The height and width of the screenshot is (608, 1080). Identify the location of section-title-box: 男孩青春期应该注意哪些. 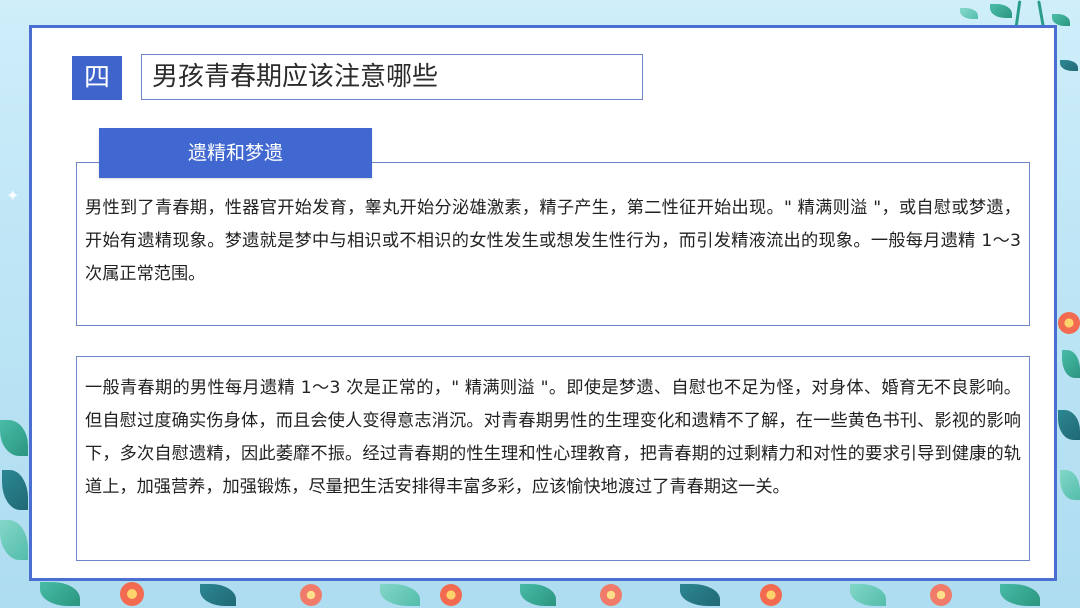
(392, 77).